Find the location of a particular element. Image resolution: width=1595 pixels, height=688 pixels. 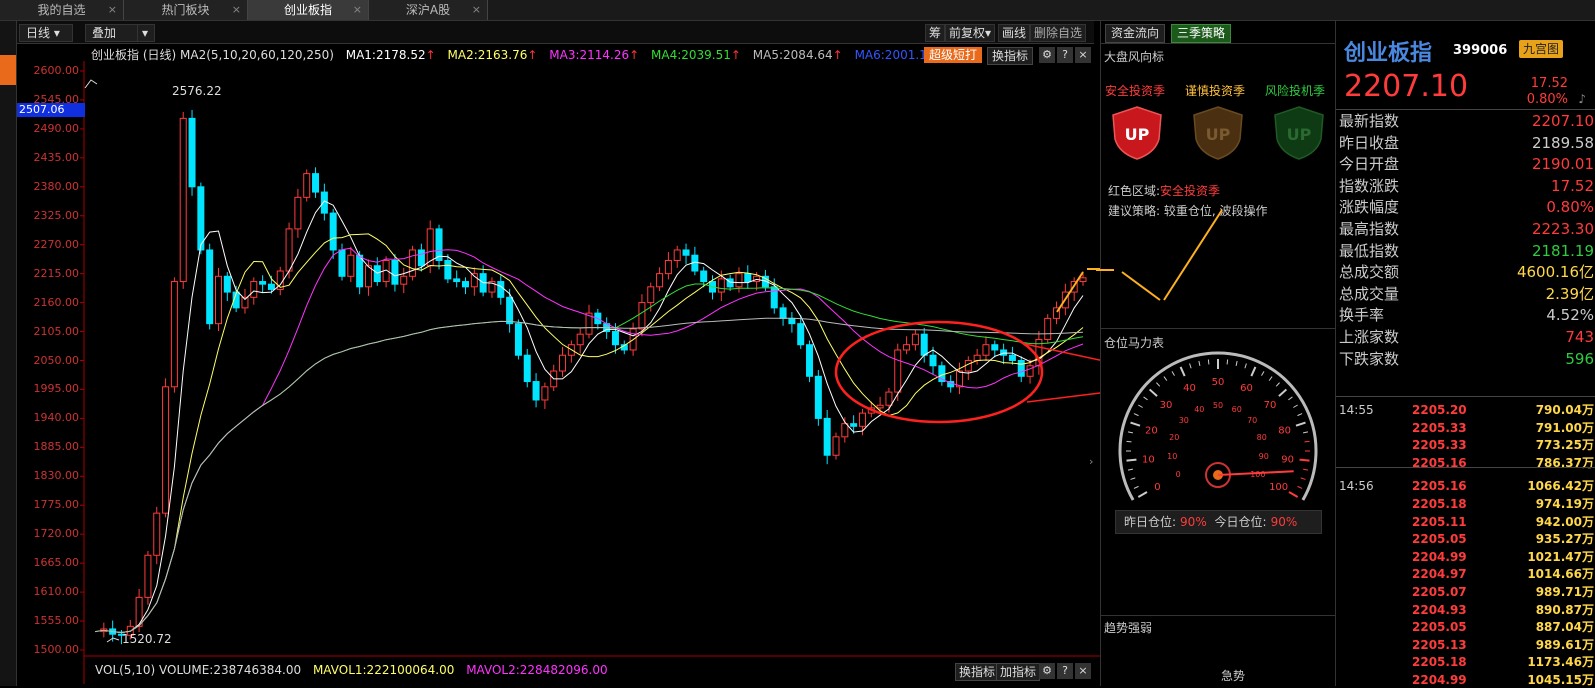

tick-volume: 1066.42万 is located at coordinates (1560, 486).